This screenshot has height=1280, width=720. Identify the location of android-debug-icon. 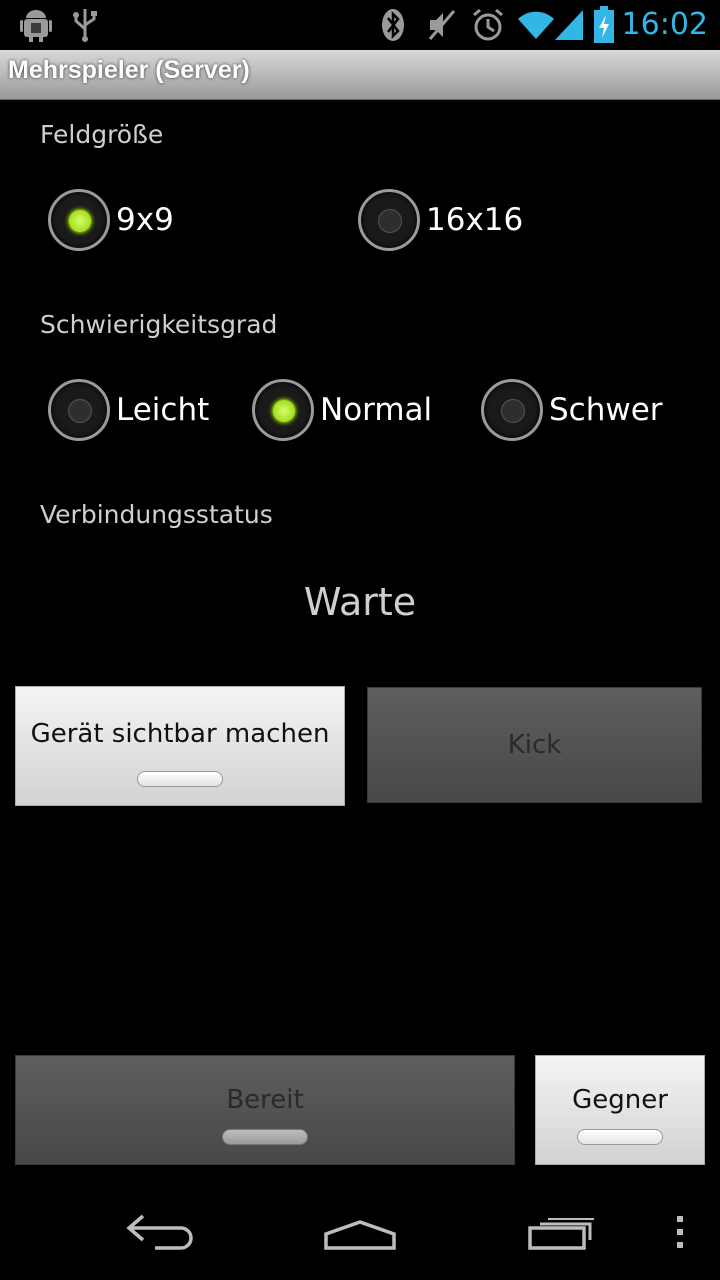
(36, 25).